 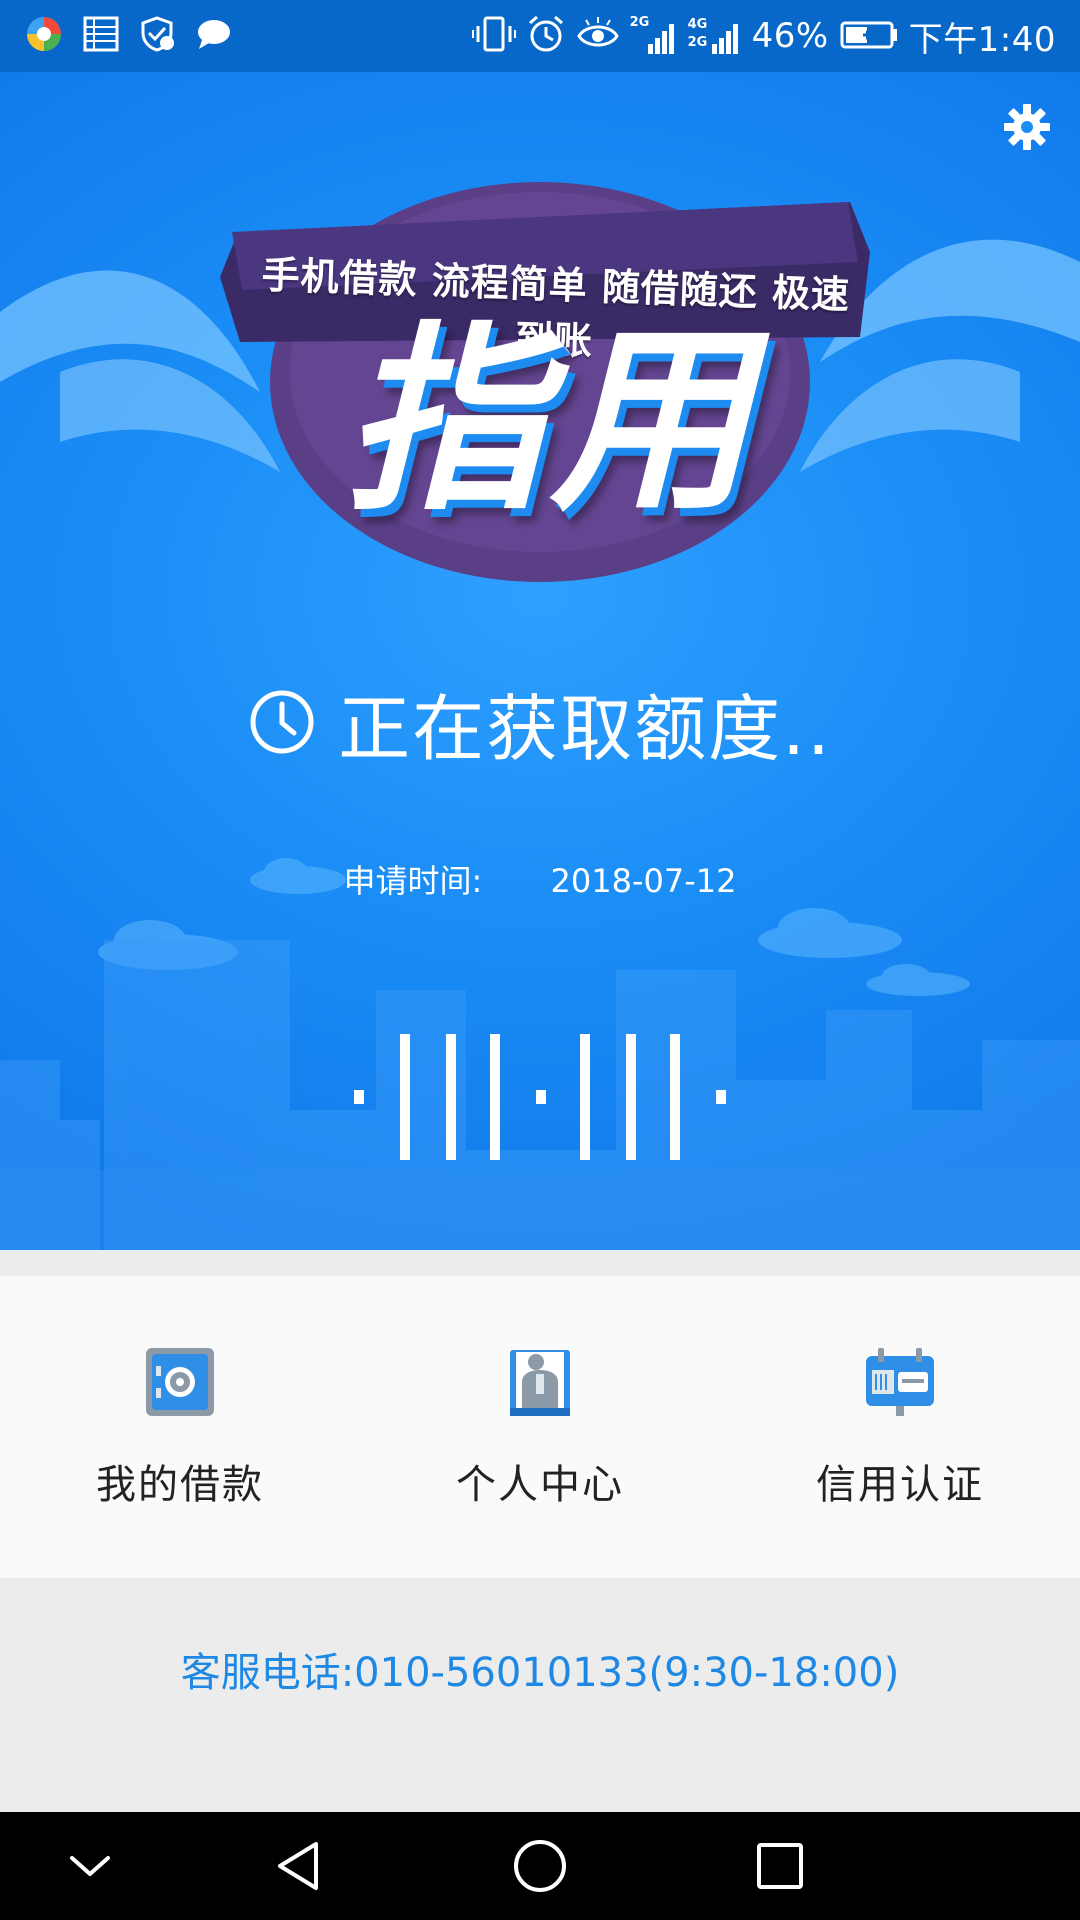 What do you see at coordinates (869, 36) in the screenshot?
I see `battery-charging-icon` at bounding box center [869, 36].